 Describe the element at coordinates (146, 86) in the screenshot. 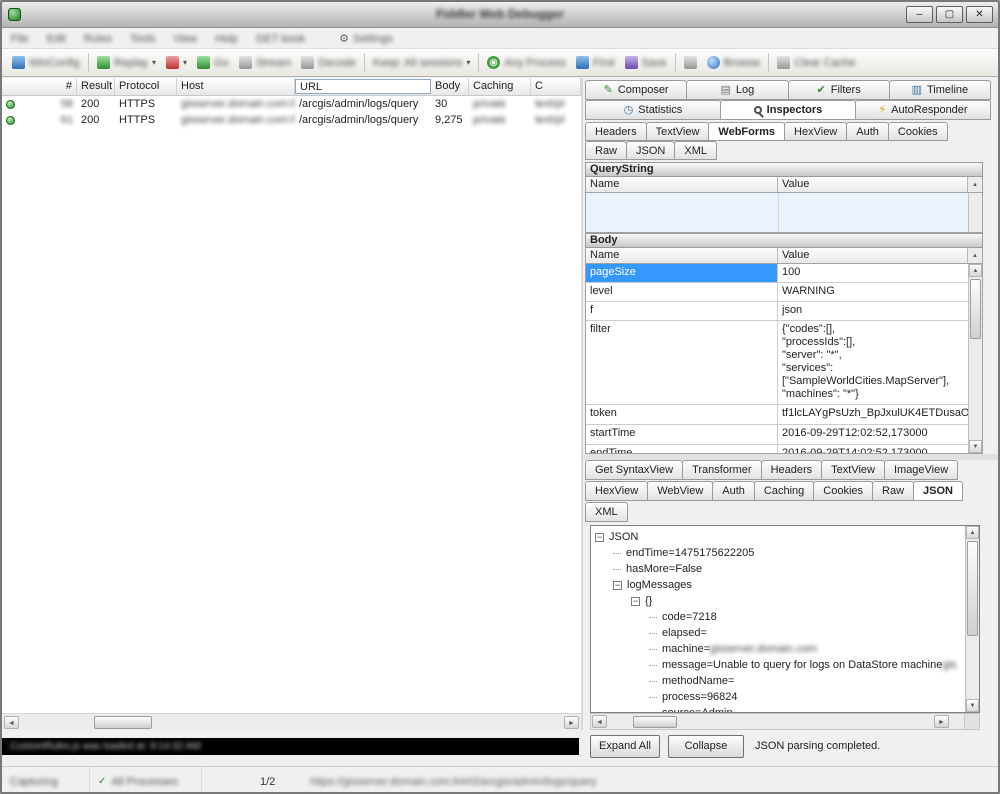

I see `column-header-protocol: Protocol` at that location.